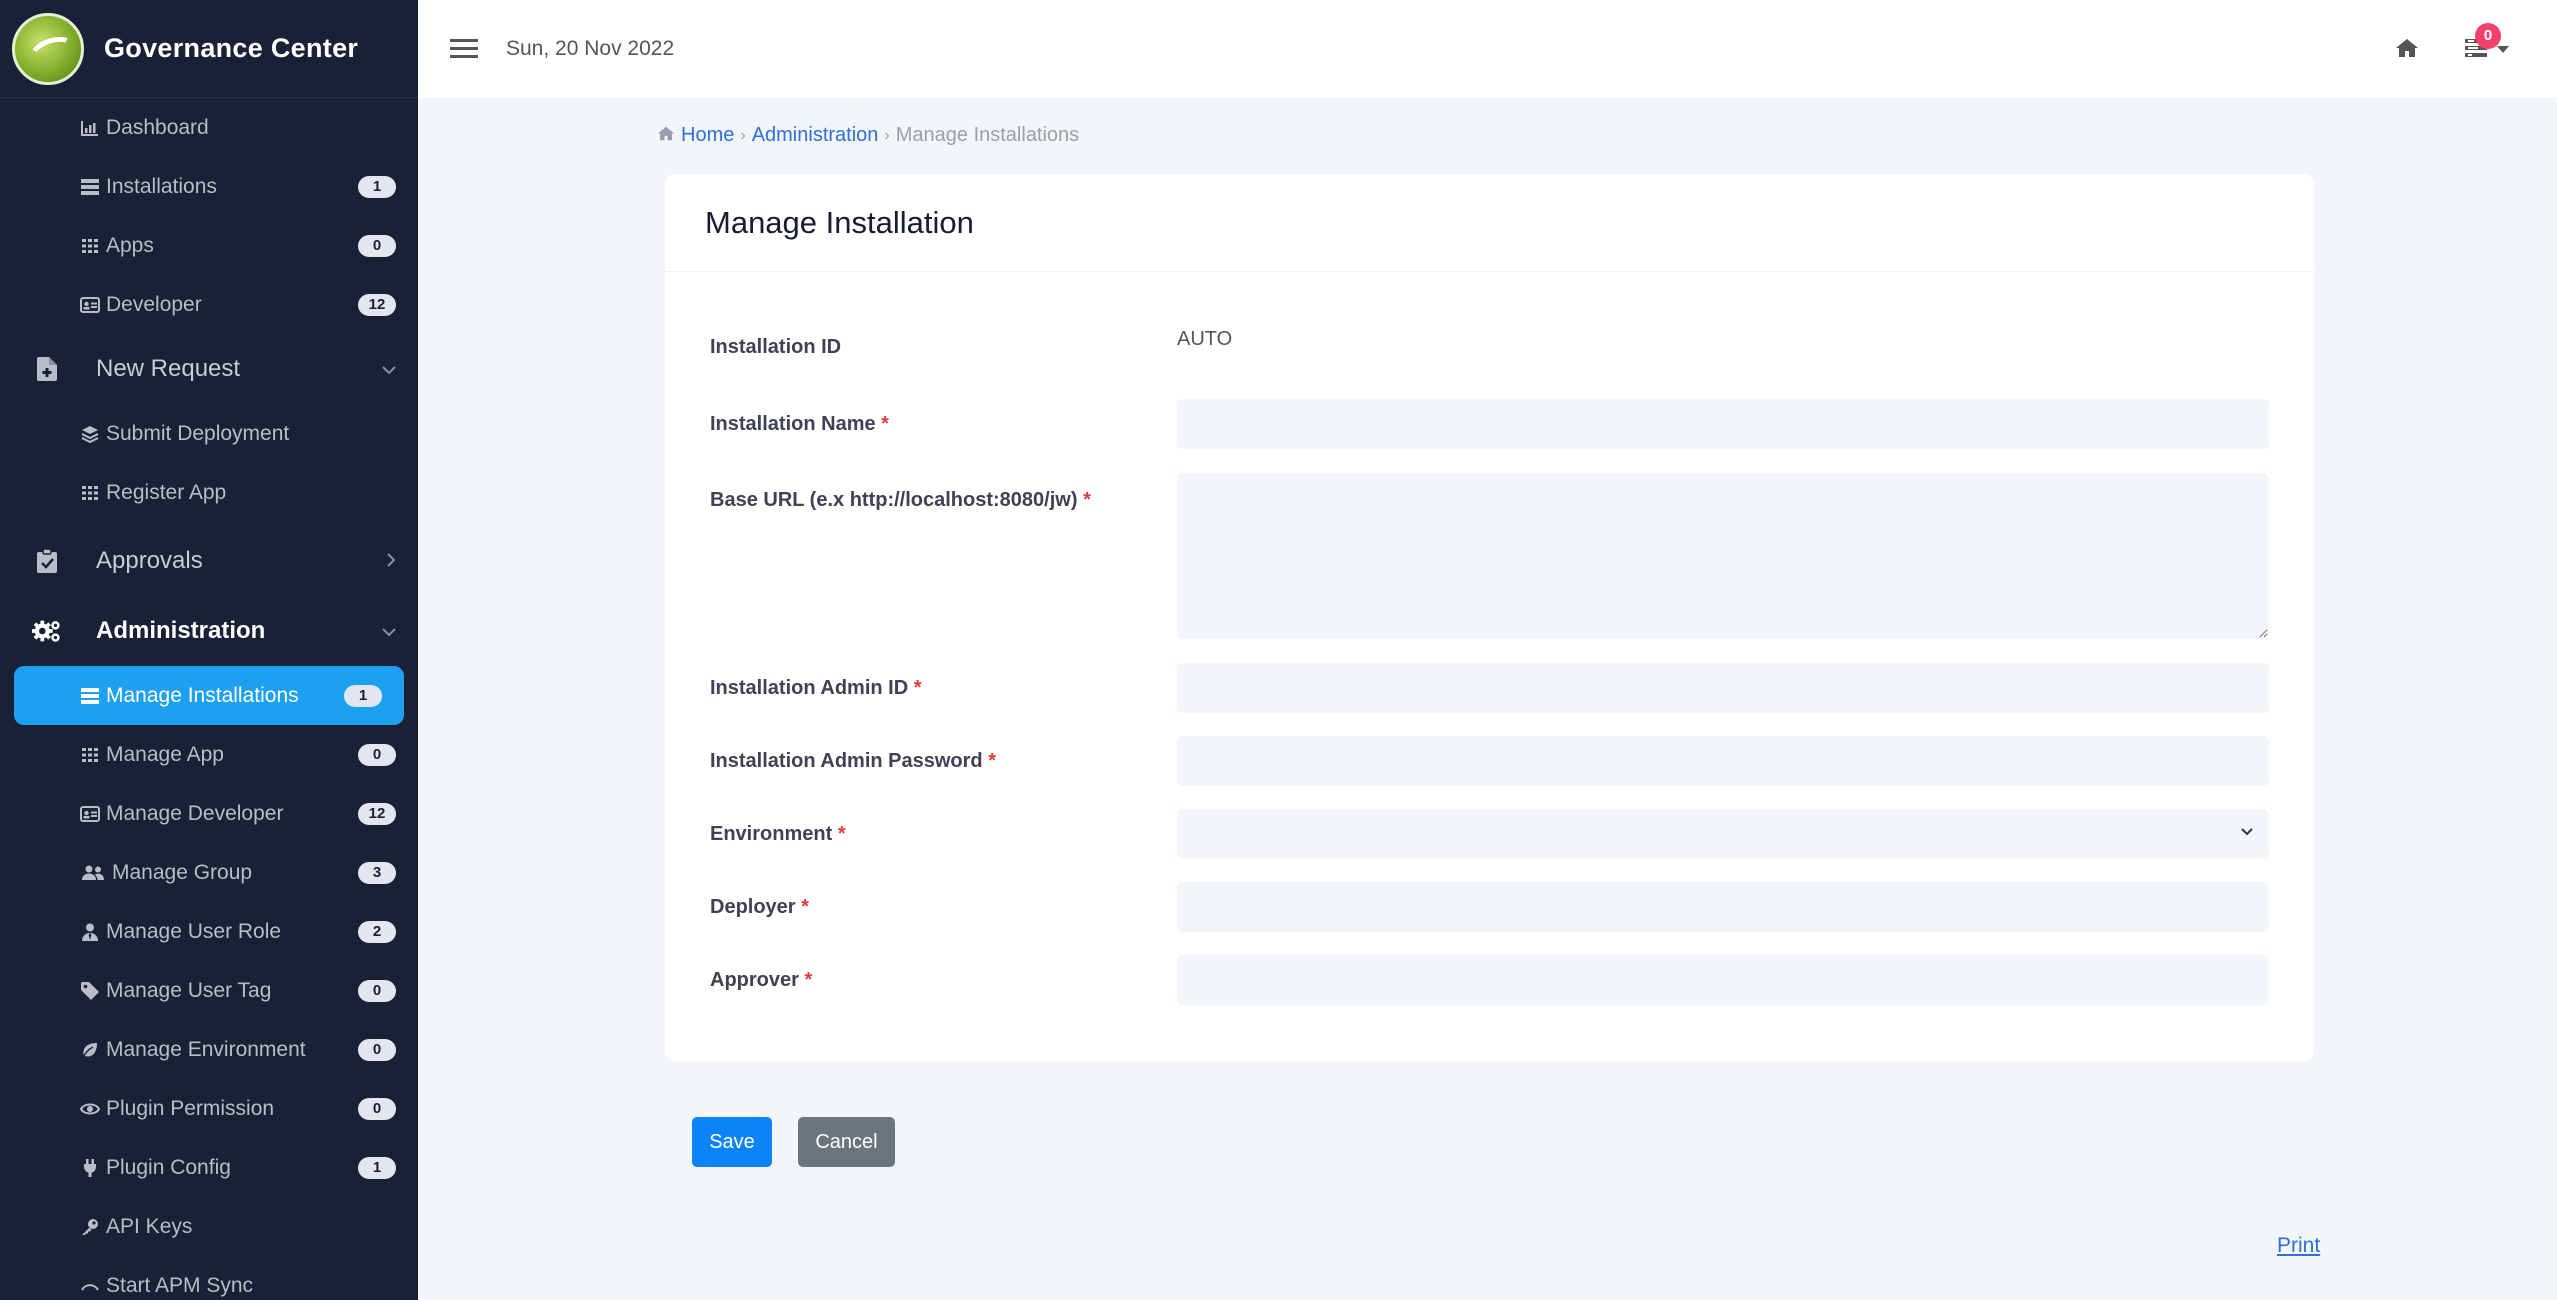 This screenshot has width=2557, height=1300. Describe the element at coordinates (1723, 761) in the screenshot. I see `admin-password-input` at that location.